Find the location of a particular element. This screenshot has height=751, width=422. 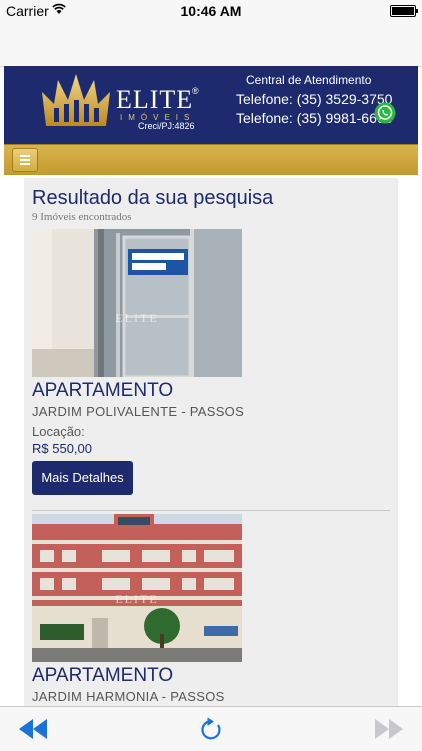

details-button: Mais Detalhes is located at coordinates (82, 478).